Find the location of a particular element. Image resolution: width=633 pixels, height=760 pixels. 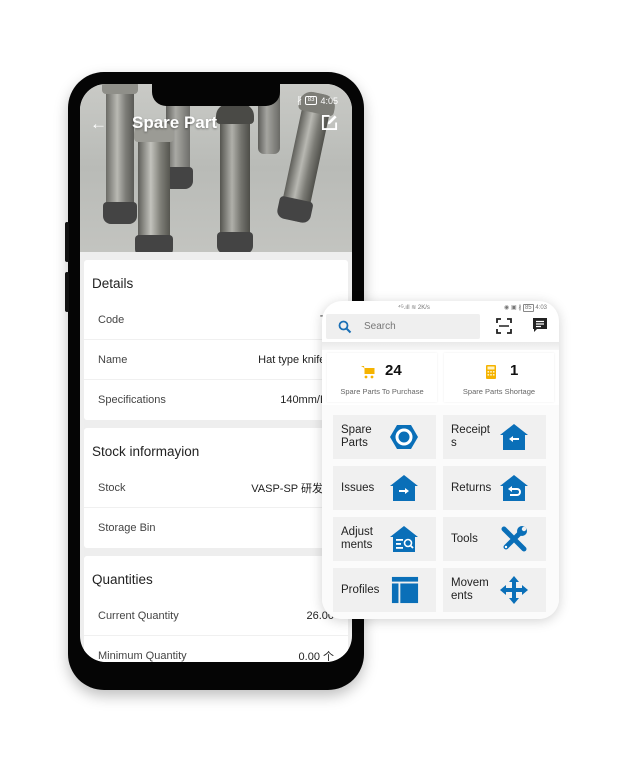

stat-label: Spare Parts To Purchase is located at coordinates (382, 391).